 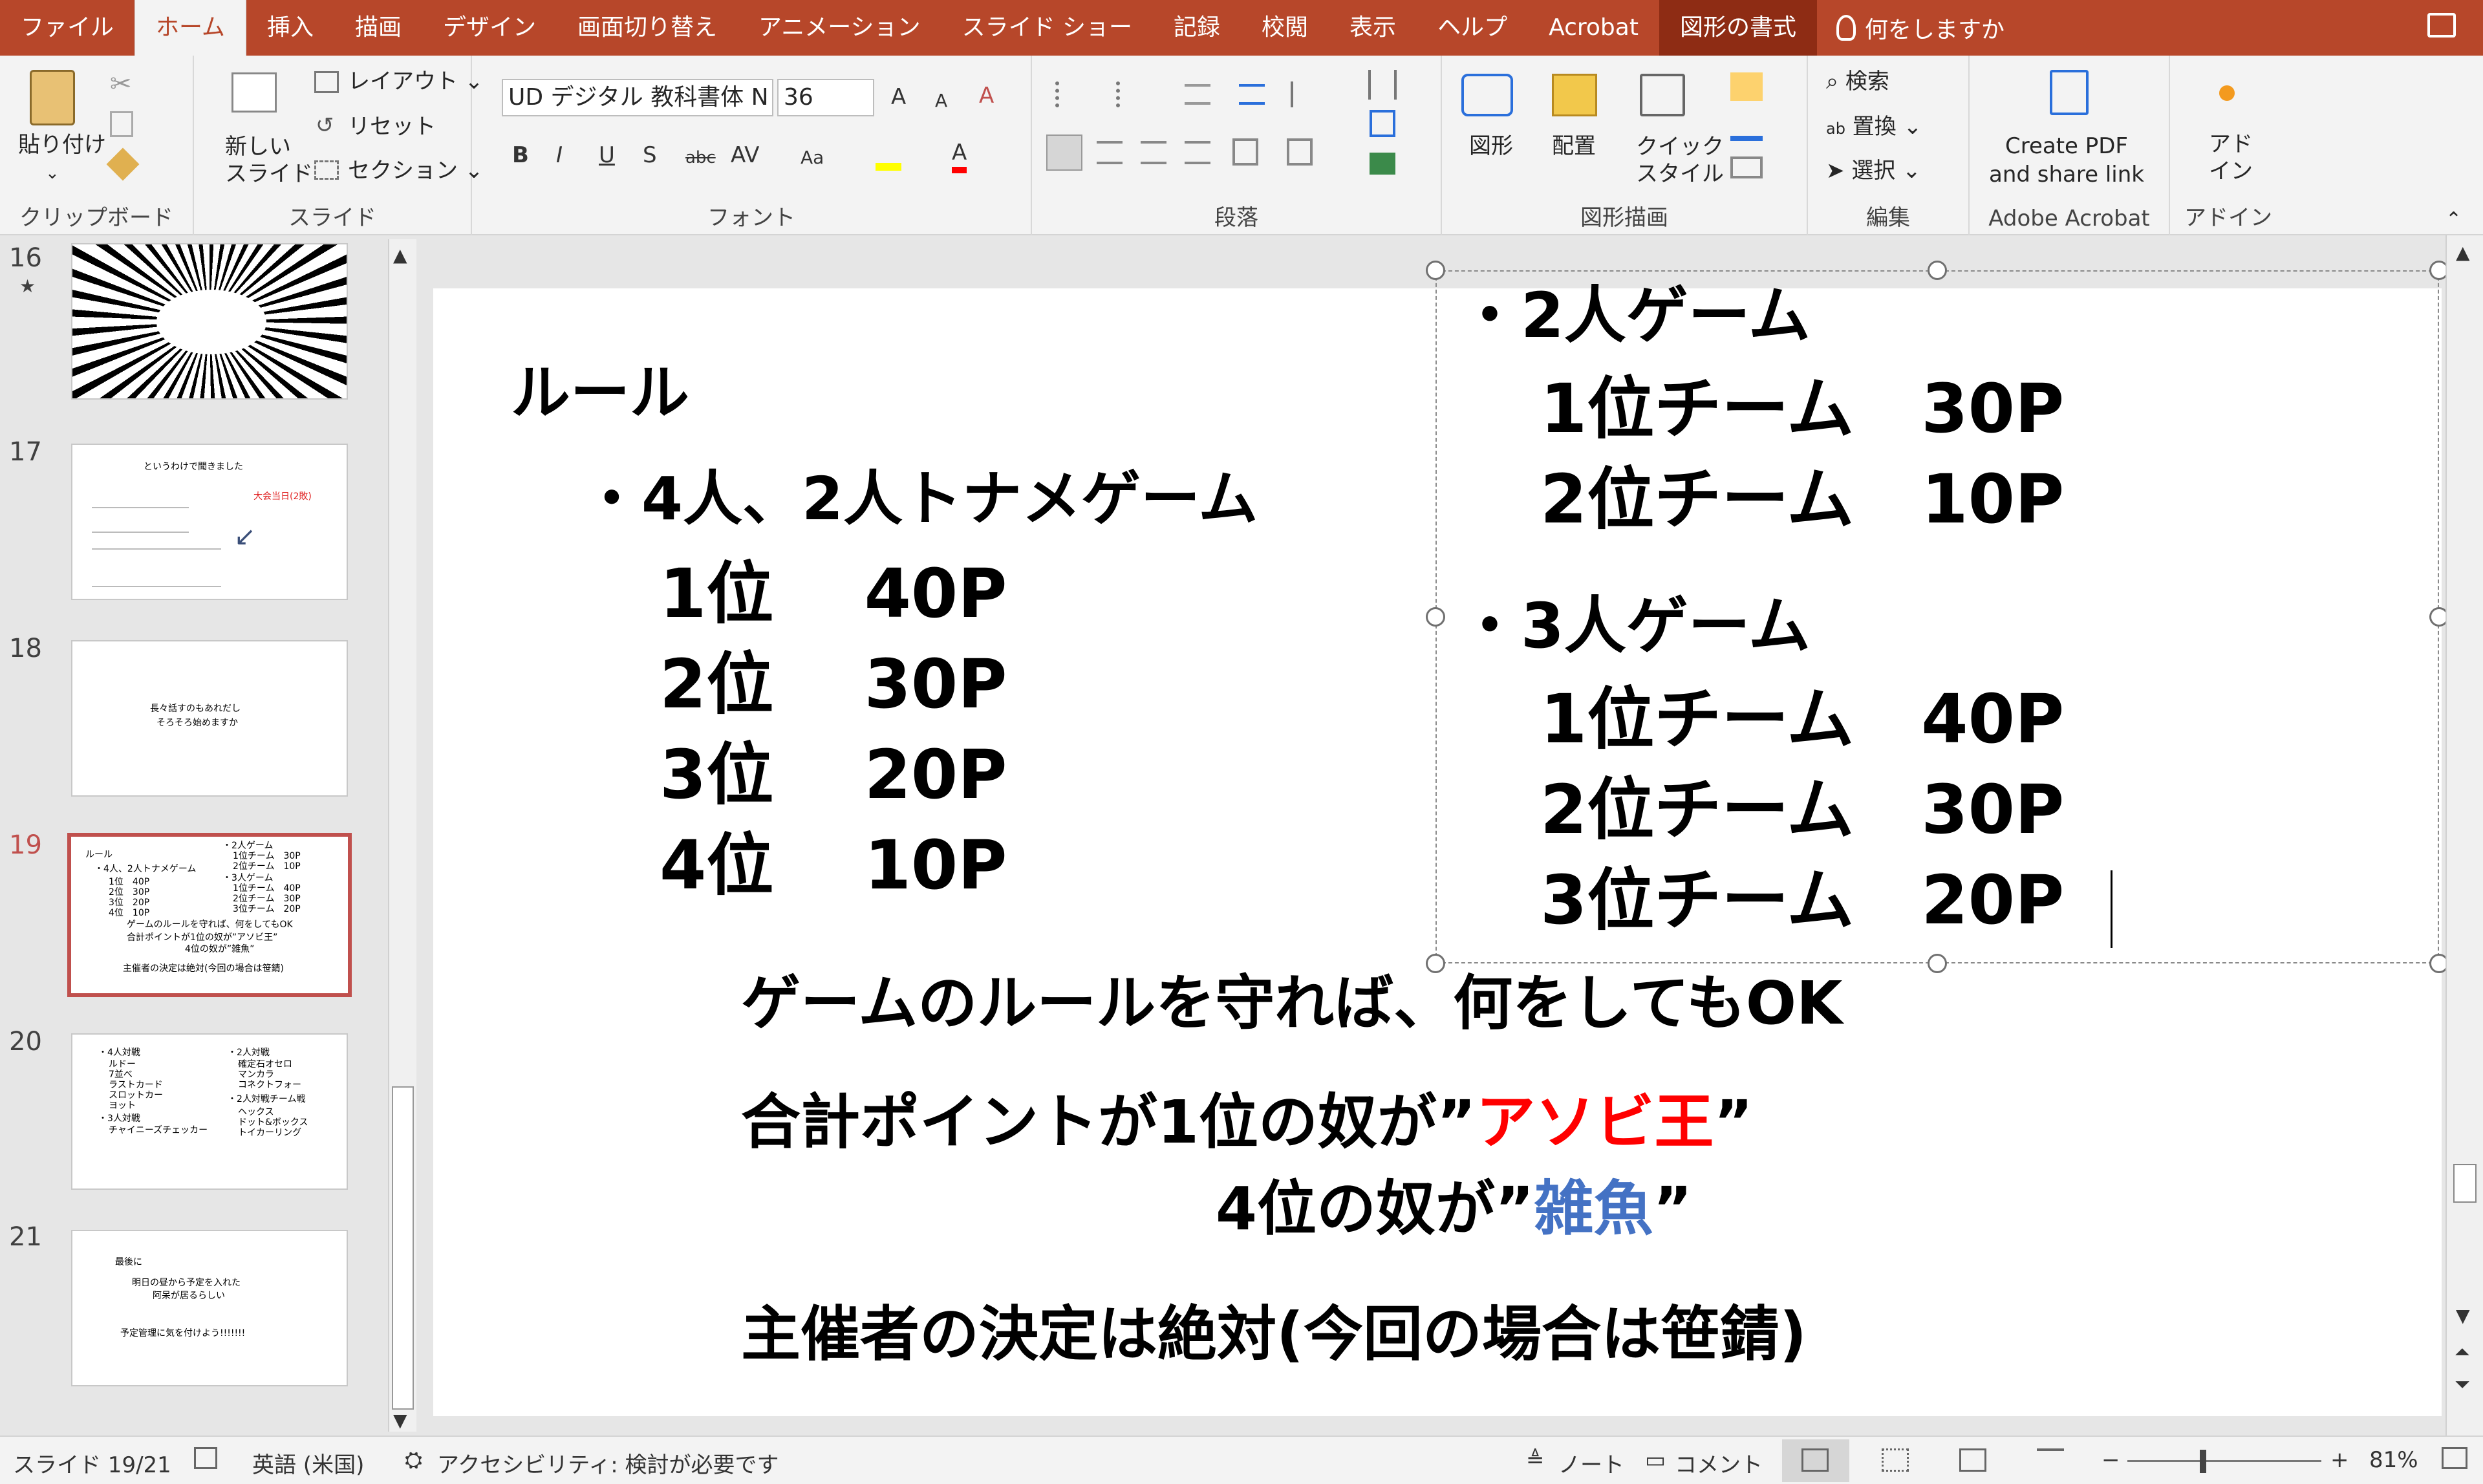 I want to click on tab-home: ホーム, so click(x=190, y=28).